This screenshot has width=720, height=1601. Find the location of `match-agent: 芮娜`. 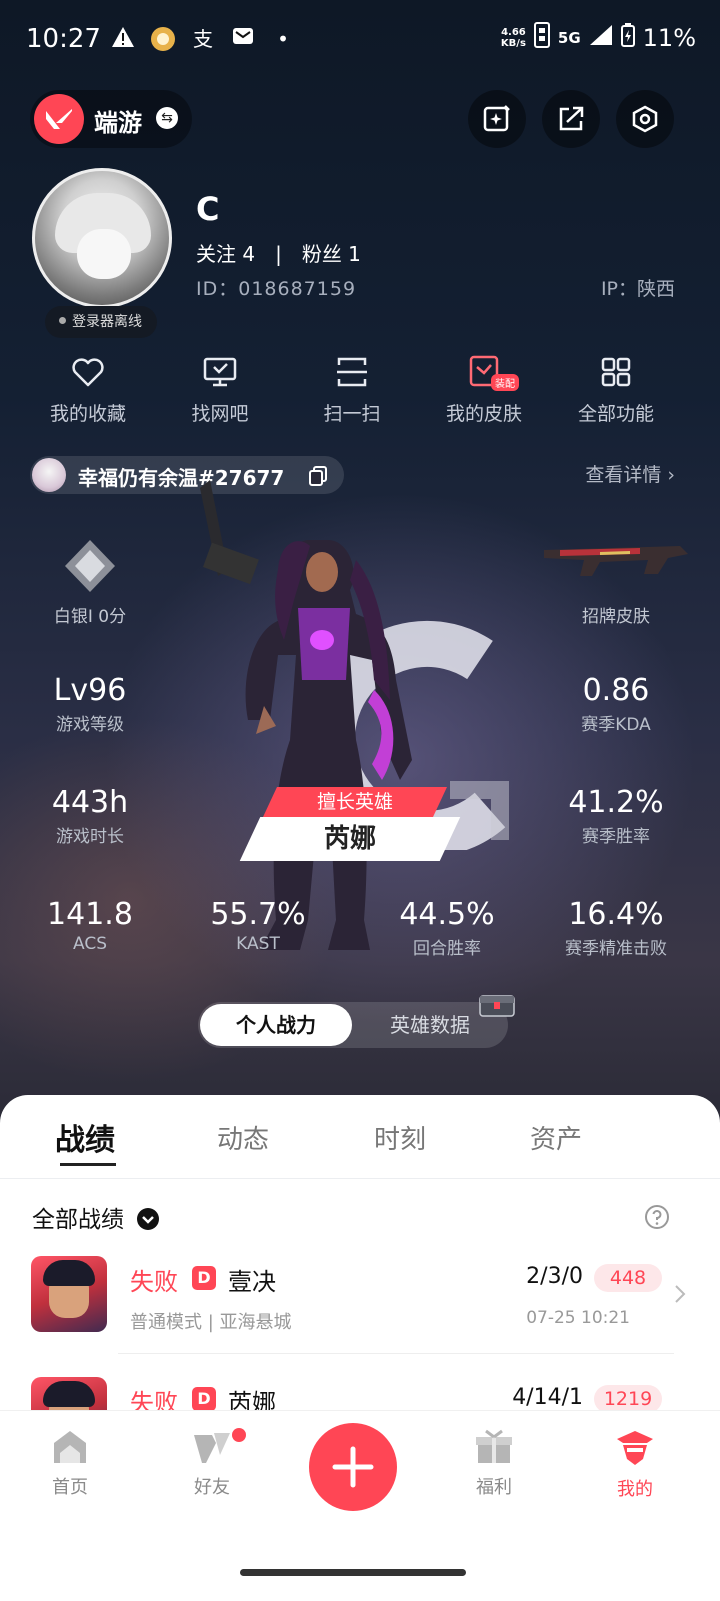

match-agent: 芮娜 is located at coordinates (252, 1399).